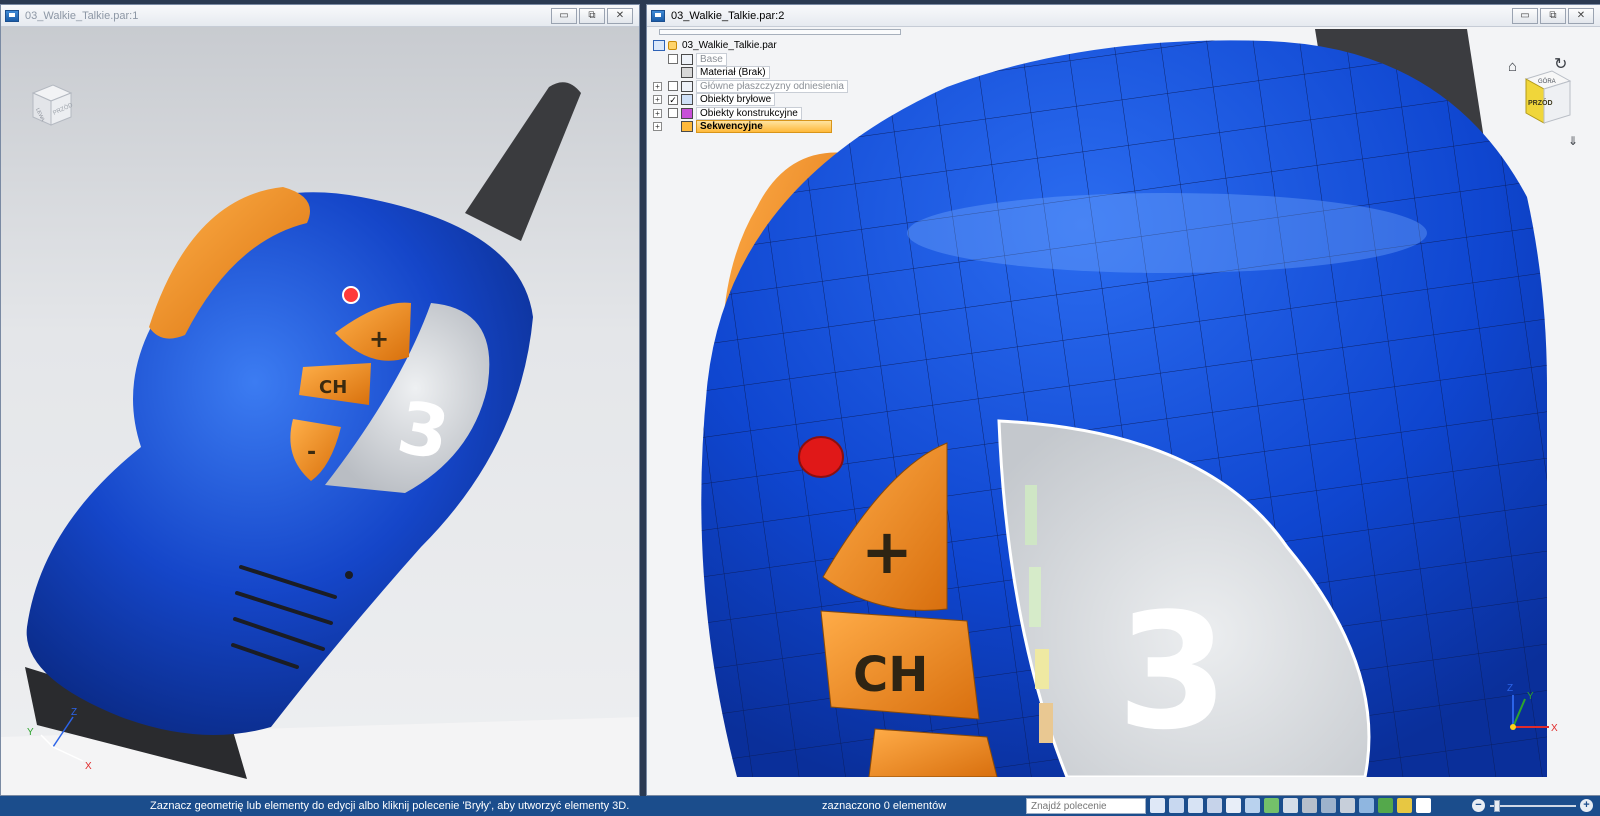 This screenshot has width=1600, height=816. I want to click on minus-button, so click(933, 752).